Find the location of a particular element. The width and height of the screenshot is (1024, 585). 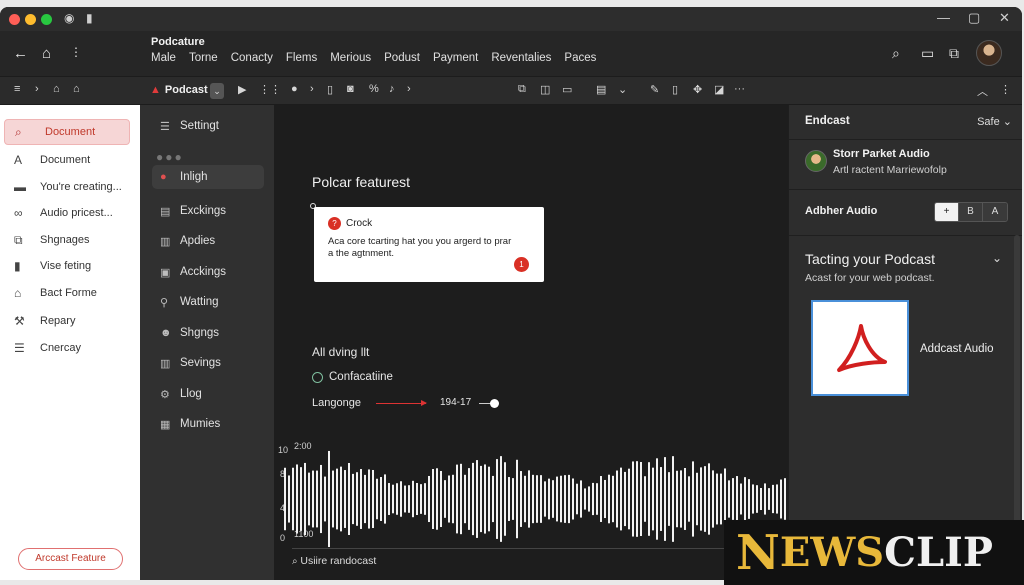

restore-icon: ▢ is located at coordinates (974, 18).